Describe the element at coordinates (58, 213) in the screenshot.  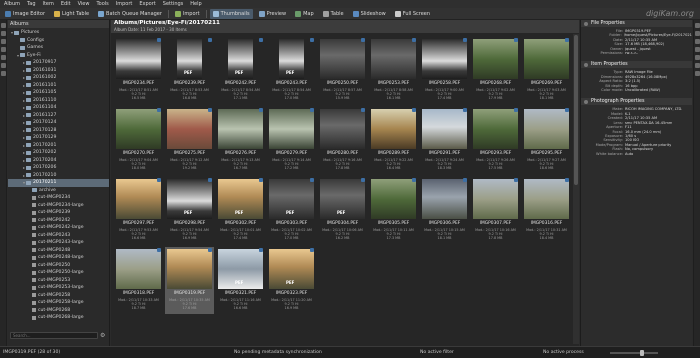
I see `album-tree-item: cut-IMGP0239` at that location.